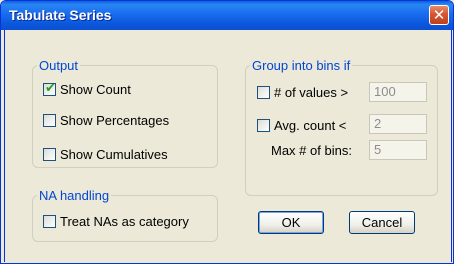  I want to click on close-icon: ✕, so click(439, 15).